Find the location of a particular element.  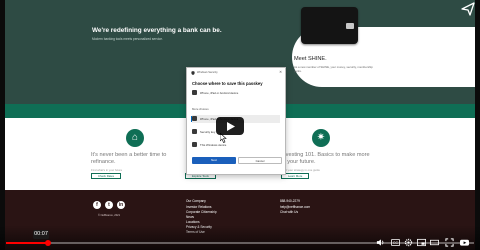

theater-mode-icon is located at coordinates (434, 242).